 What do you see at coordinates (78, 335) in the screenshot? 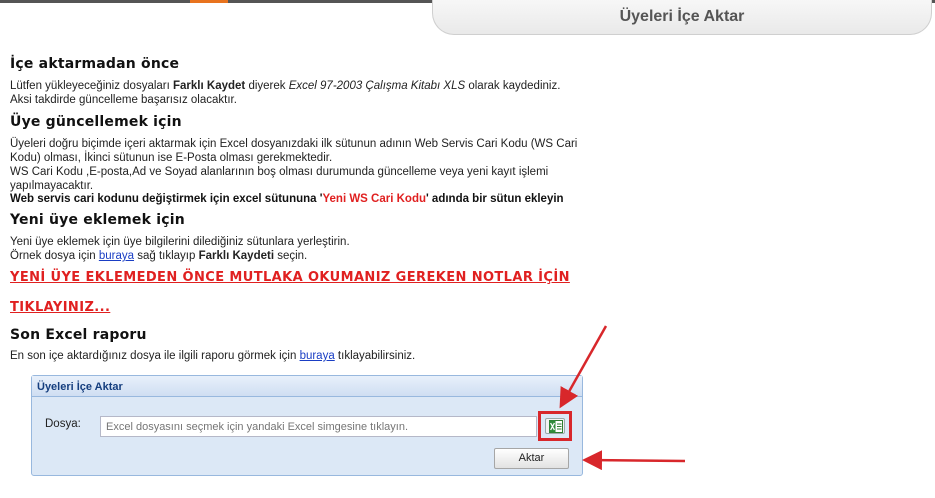
I see `heading-last-report: Son Excel raporu` at bounding box center [78, 335].